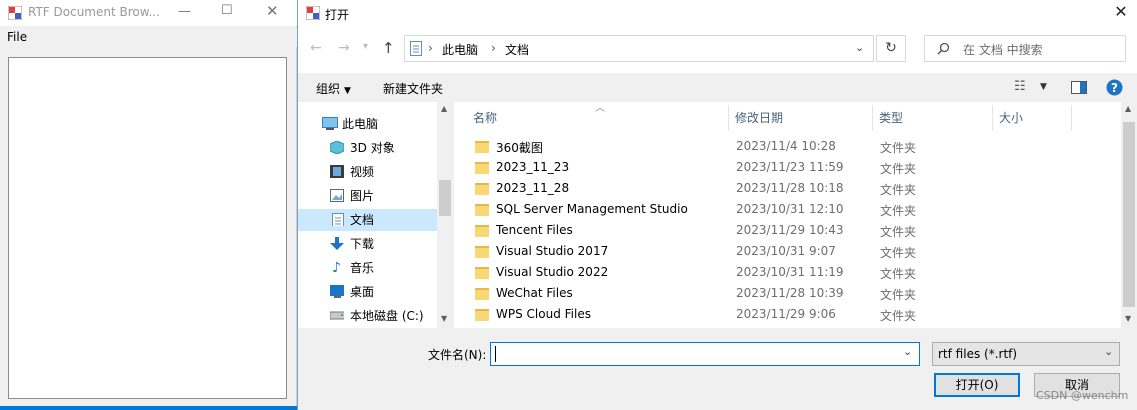  What do you see at coordinates (272, 11) in the screenshot?
I see `close-icon: ✕` at bounding box center [272, 11].